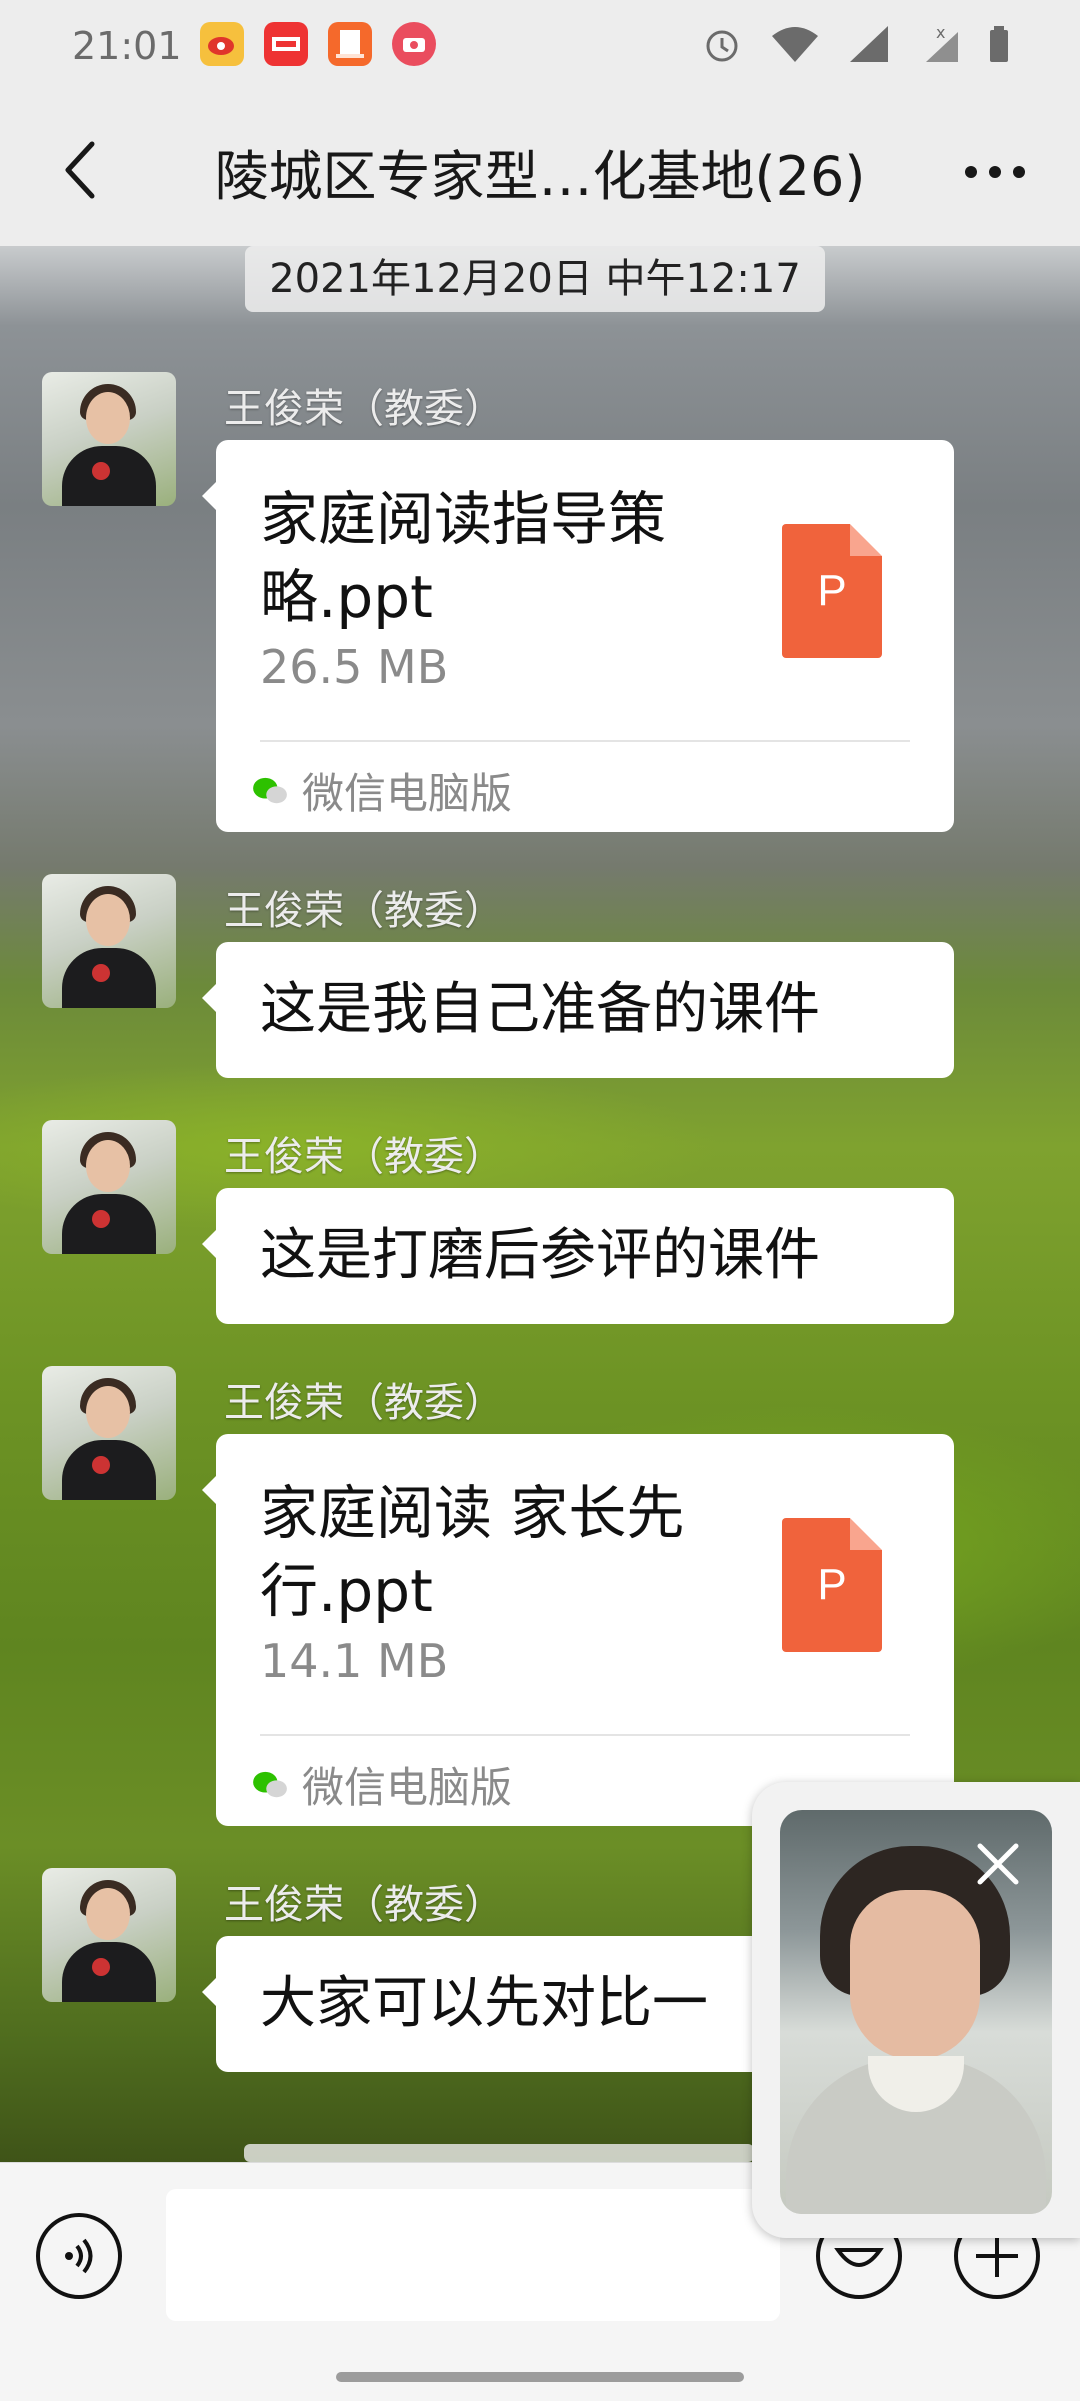 The width and height of the screenshot is (1080, 2401). I want to click on video-preview, so click(916, 2012).